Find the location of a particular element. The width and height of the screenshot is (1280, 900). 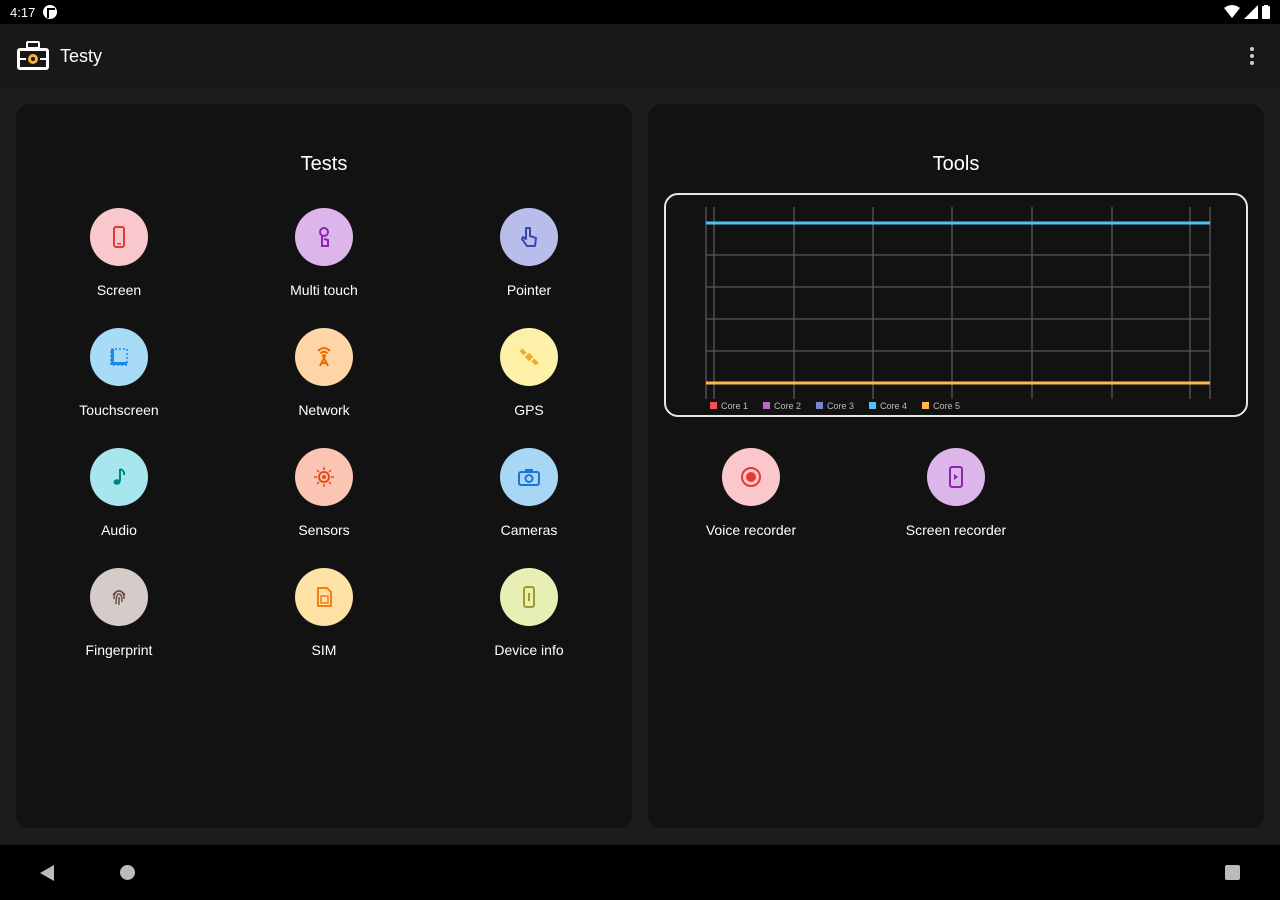

test-label: Pointer is located at coordinates (529, 290).